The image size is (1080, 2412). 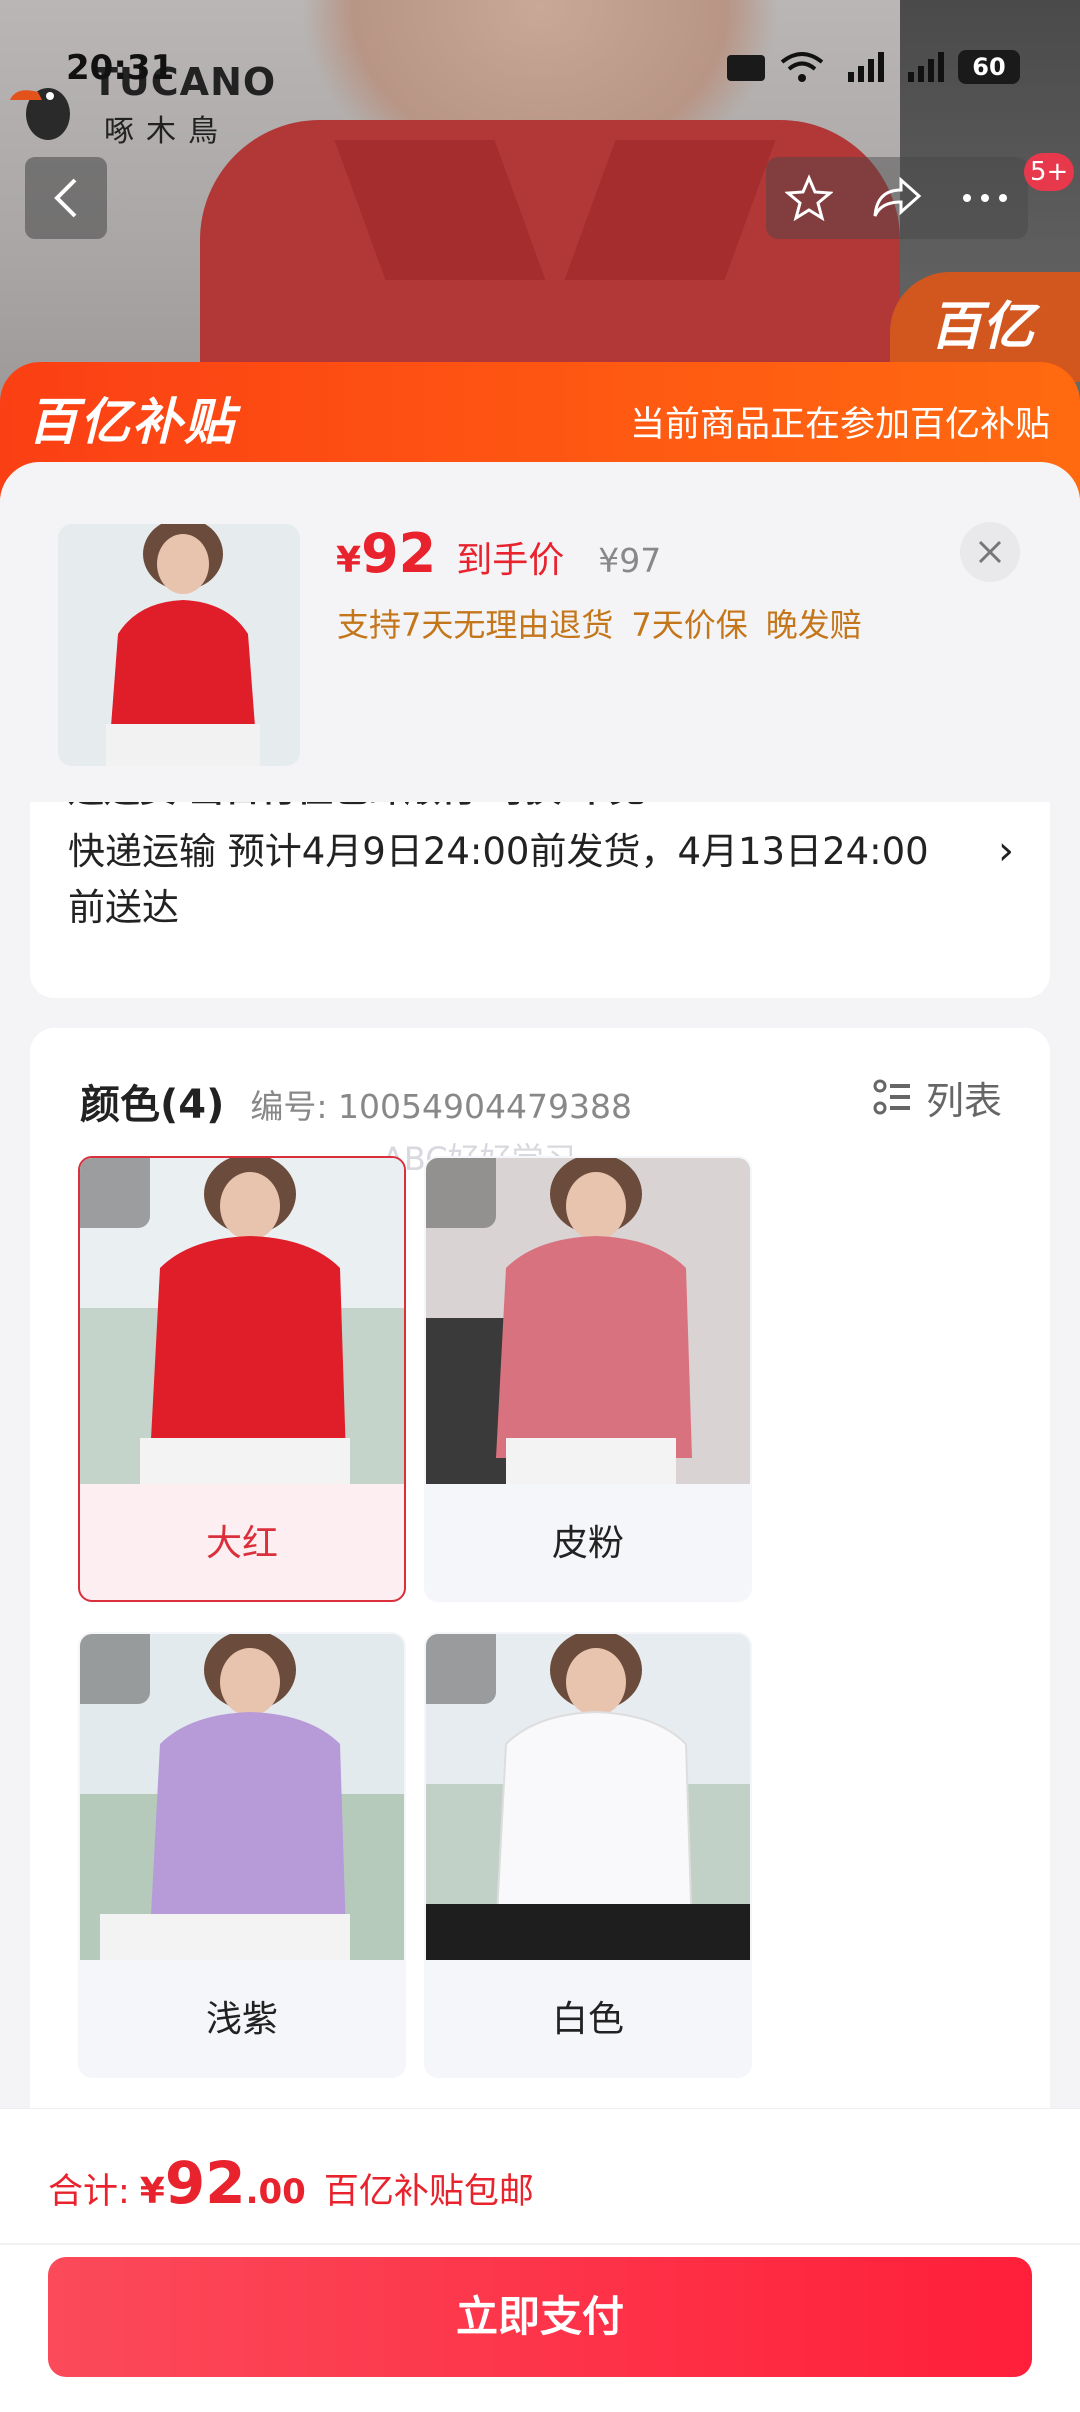 I want to click on service-tag: 支持7天无理由退货, so click(x=475, y=625).